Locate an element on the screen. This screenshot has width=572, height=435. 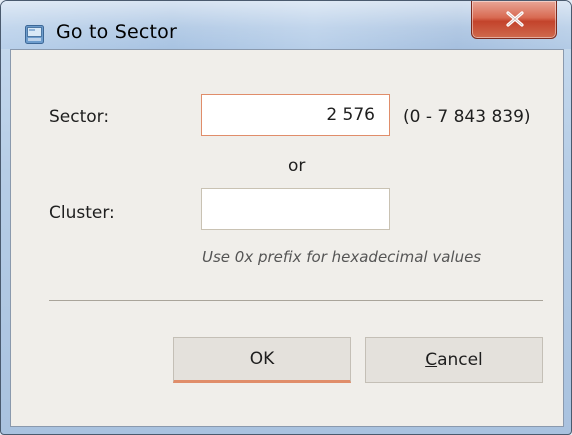
cluster-label: Cluster: is located at coordinates (82, 213).